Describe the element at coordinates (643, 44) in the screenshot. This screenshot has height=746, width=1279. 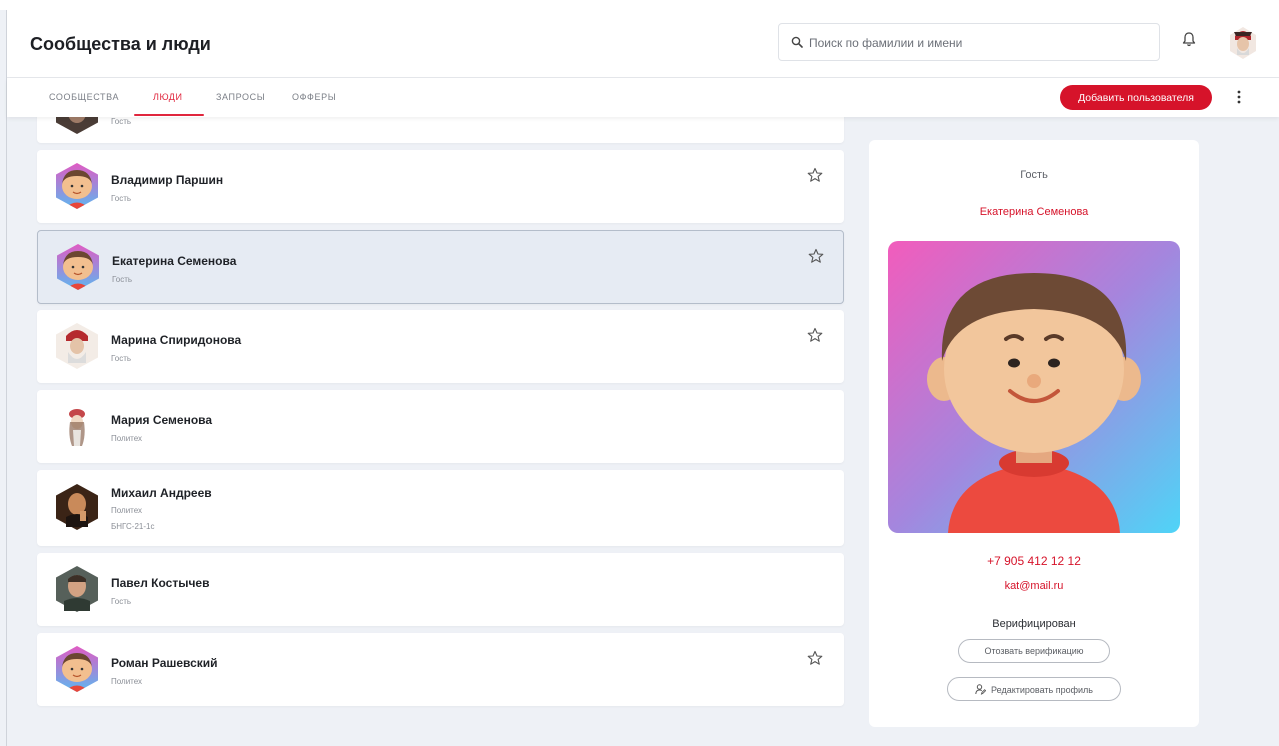
I see `app-header: Сообщества и люди` at that location.